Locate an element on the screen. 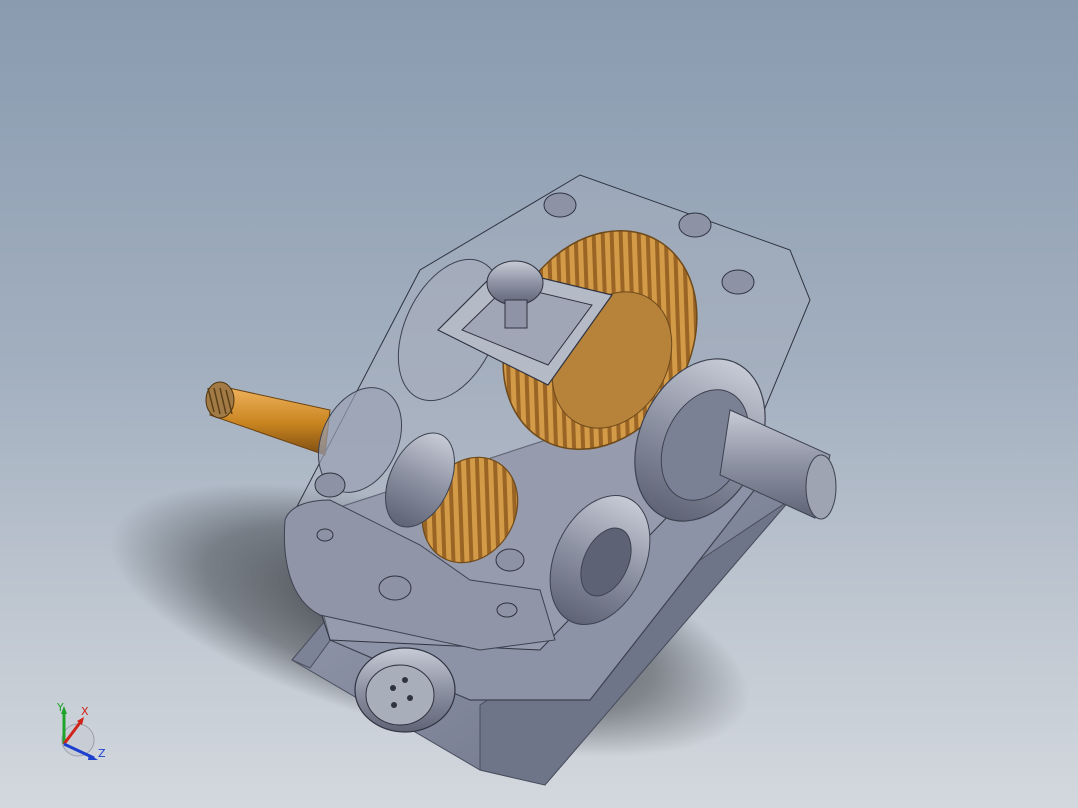 Image resolution: width=1078 pixels, height=808 pixels. triad-x-label: X is located at coordinates (85, 711).